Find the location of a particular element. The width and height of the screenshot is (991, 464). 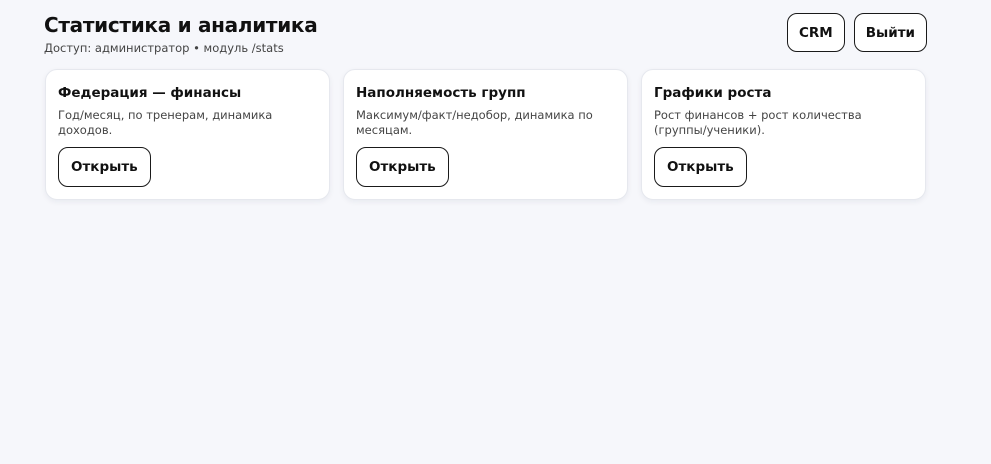

logout-button: Выйти is located at coordinates (890, 32).